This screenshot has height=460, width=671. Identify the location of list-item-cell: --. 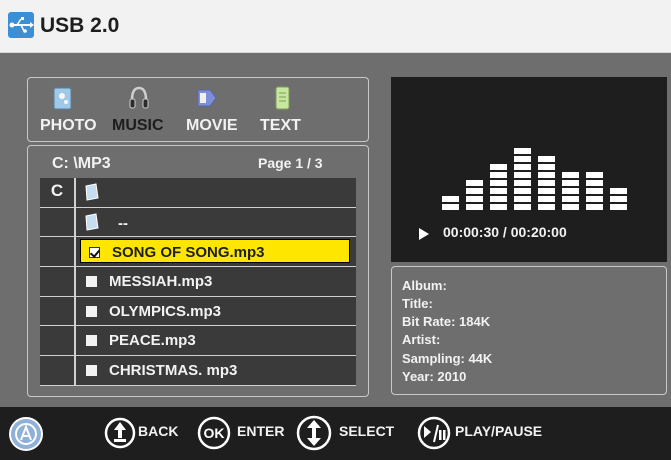
(217, 222).